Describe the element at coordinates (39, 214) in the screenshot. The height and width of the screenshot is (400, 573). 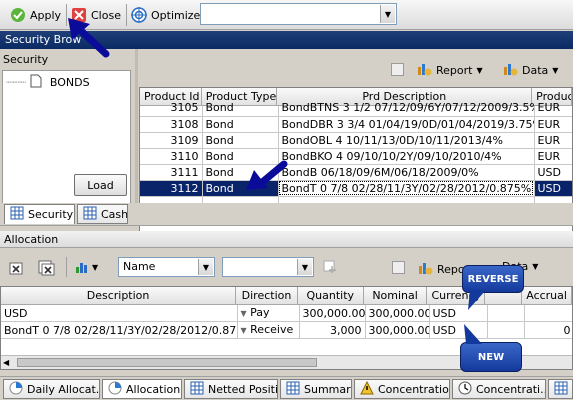
I see `tab-security: Security` at that location.